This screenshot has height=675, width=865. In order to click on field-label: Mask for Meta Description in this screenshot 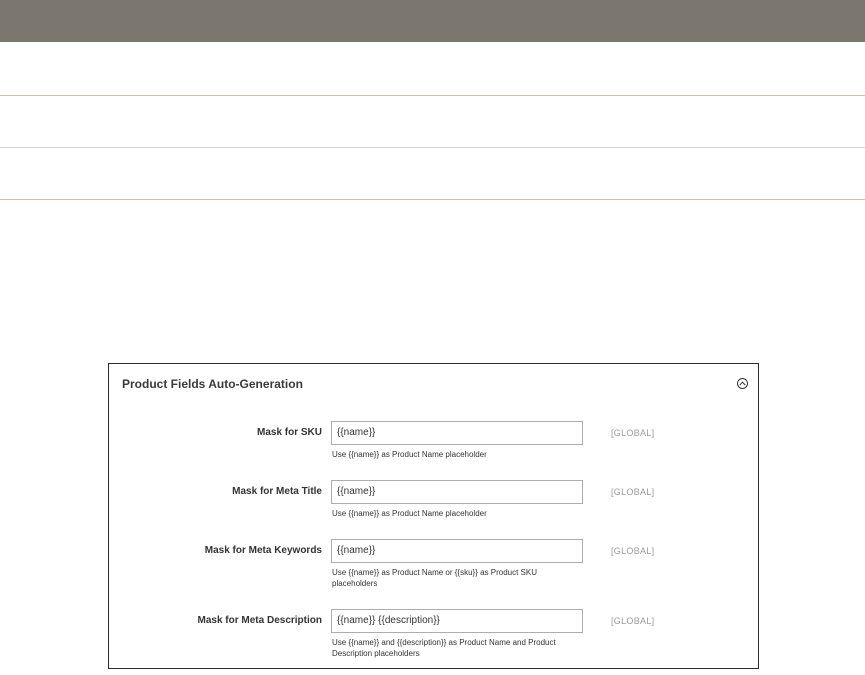, I will do `click(259, 620)`.